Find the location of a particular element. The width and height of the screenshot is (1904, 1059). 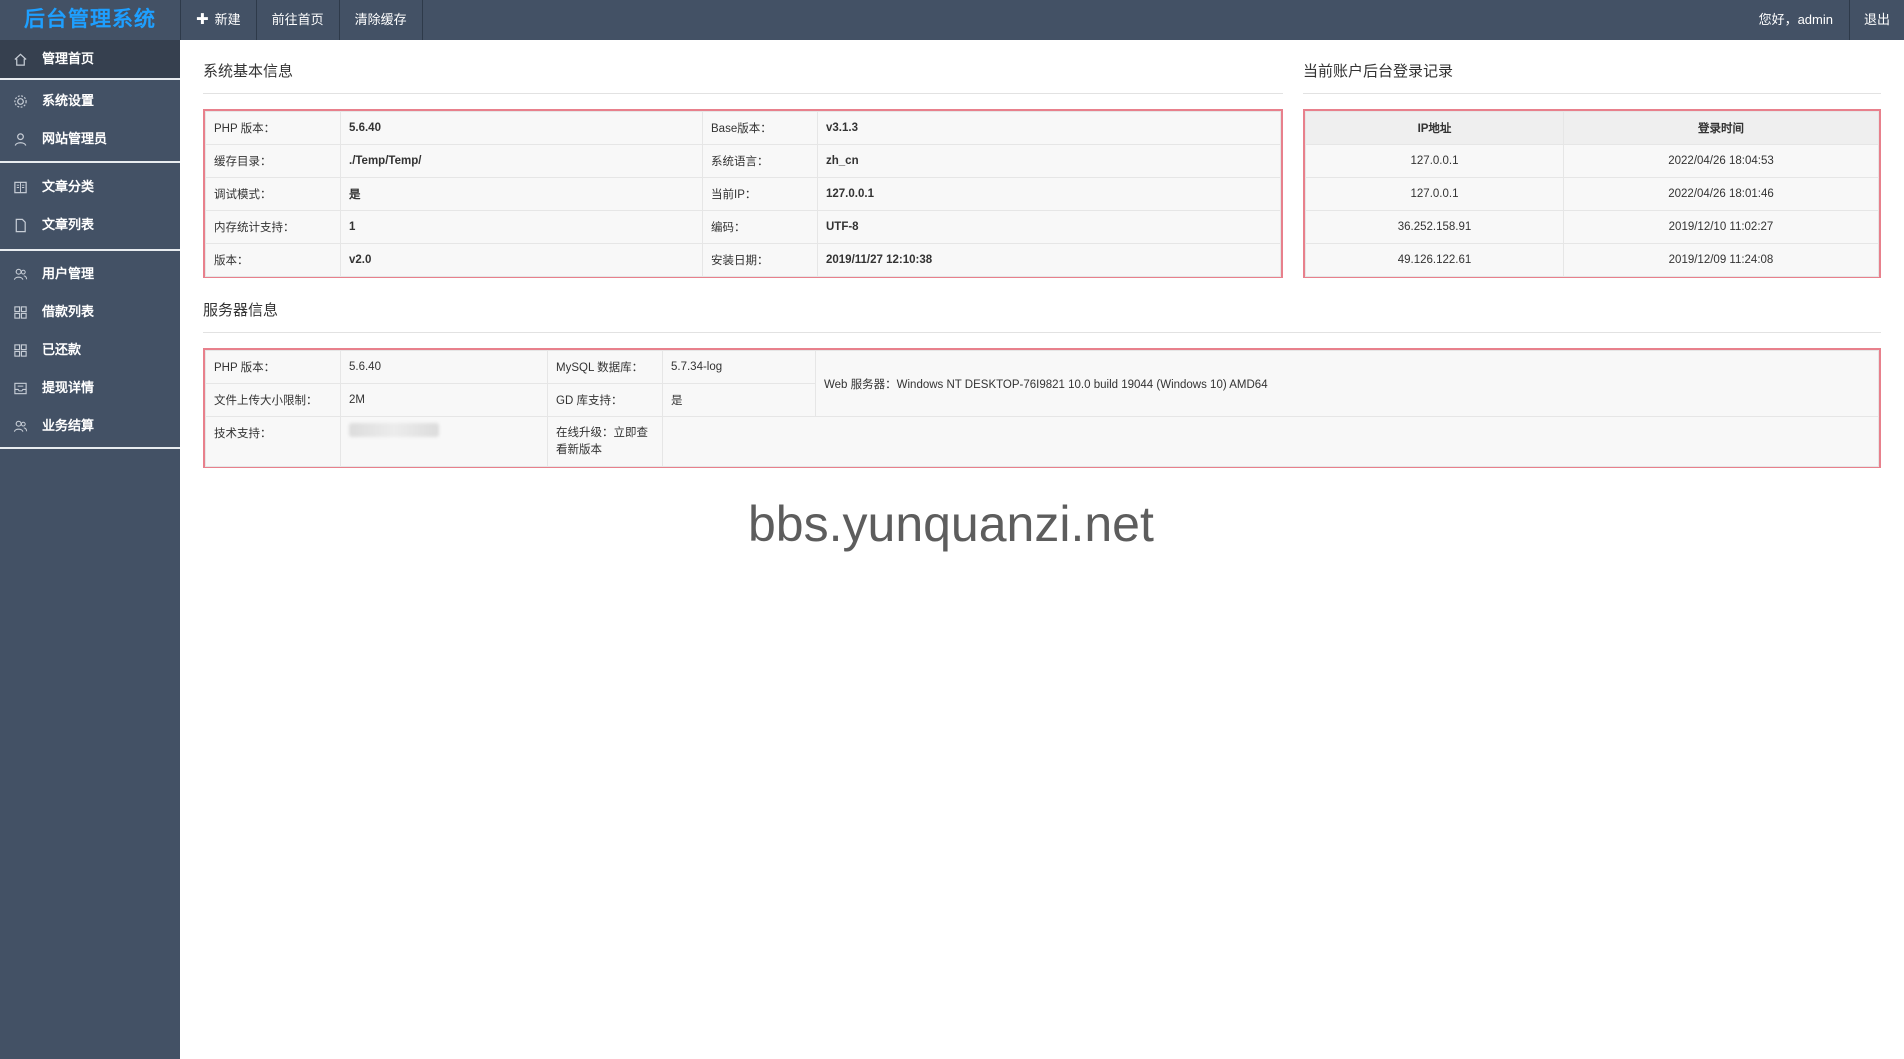

sidebar-item-label: 网站管理员 is located at coordinates (75, 138).